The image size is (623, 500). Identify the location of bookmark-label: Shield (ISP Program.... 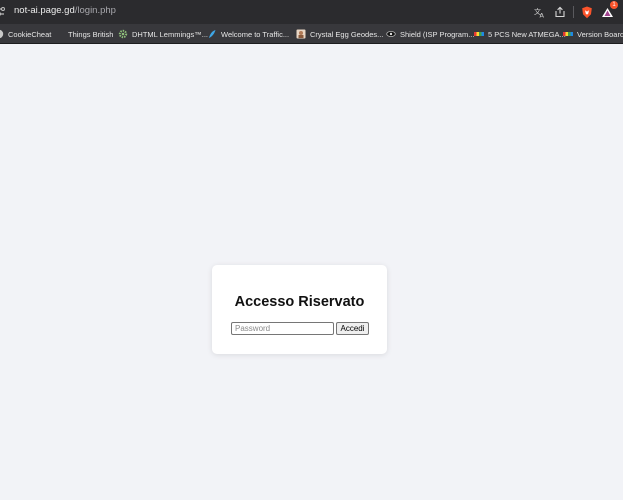
(437, 34).